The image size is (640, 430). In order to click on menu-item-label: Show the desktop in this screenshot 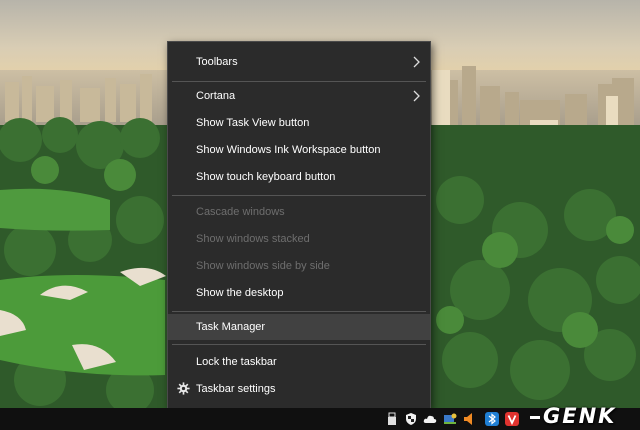, I will do `click(240, 293)`.